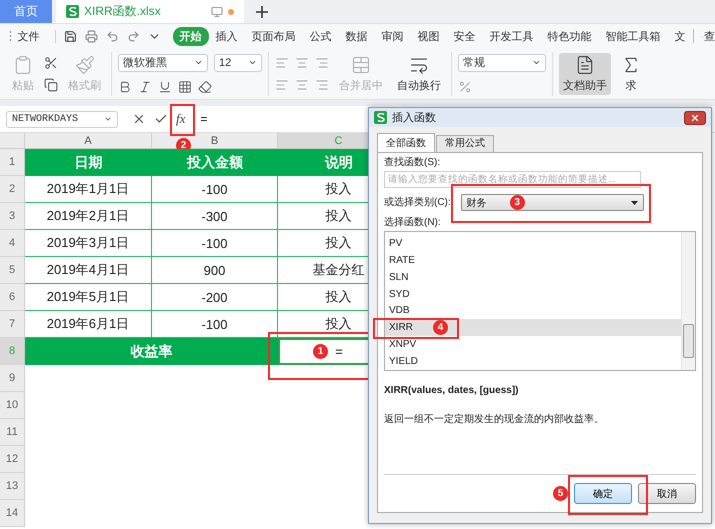 Image resolution: width=715 pixels, height=529 pixels. I want to click on table-cell: 2019年3月1日, so click(88, 243).